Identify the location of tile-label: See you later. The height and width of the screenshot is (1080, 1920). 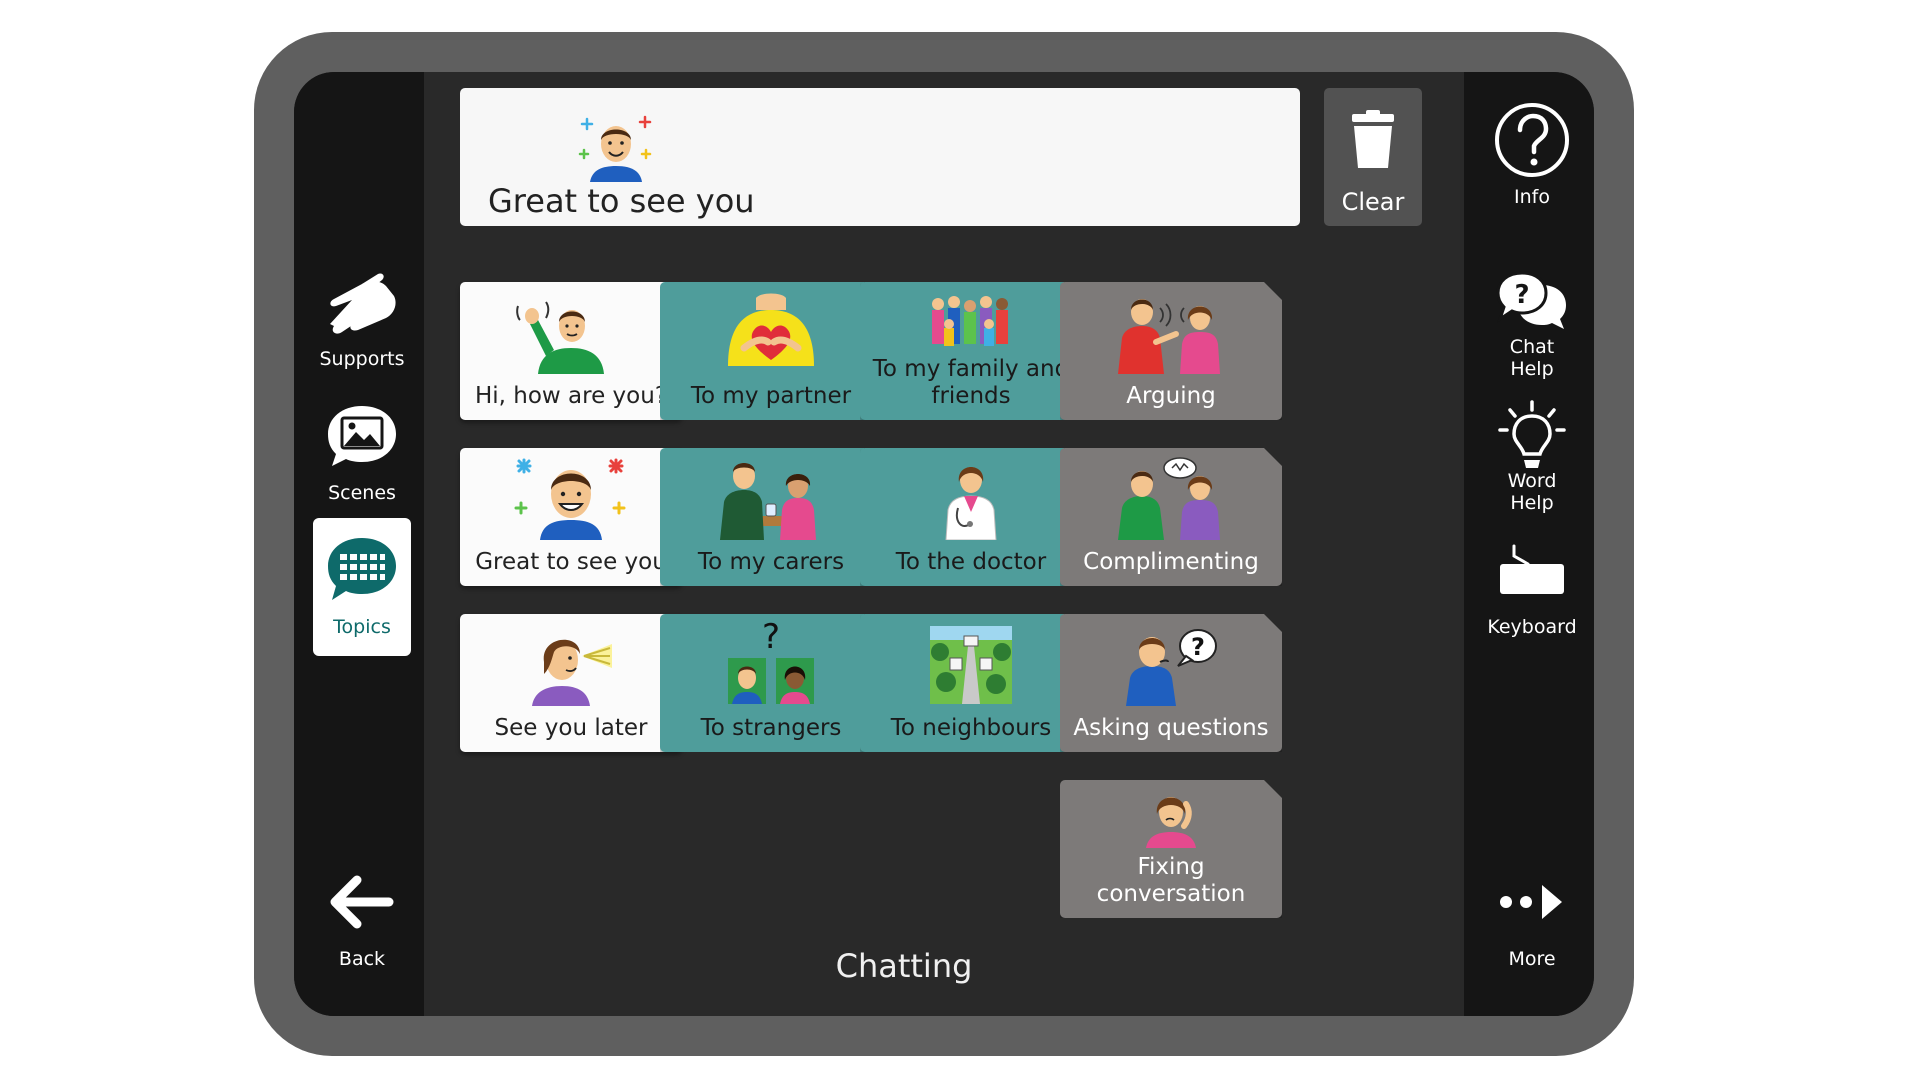
(571, 728).